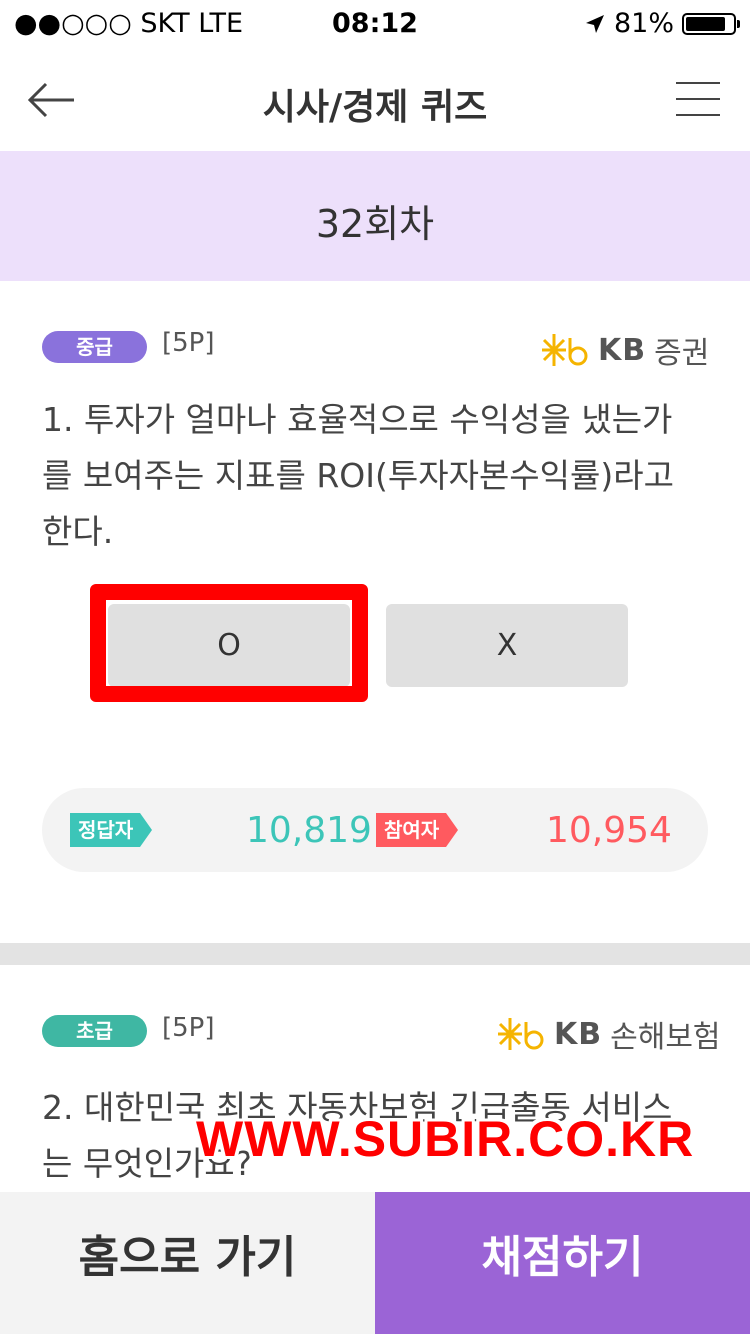 Image resolution: width=750 pixels, height=1334 pixels. I want to click on battery-icon, so click(711, 23).